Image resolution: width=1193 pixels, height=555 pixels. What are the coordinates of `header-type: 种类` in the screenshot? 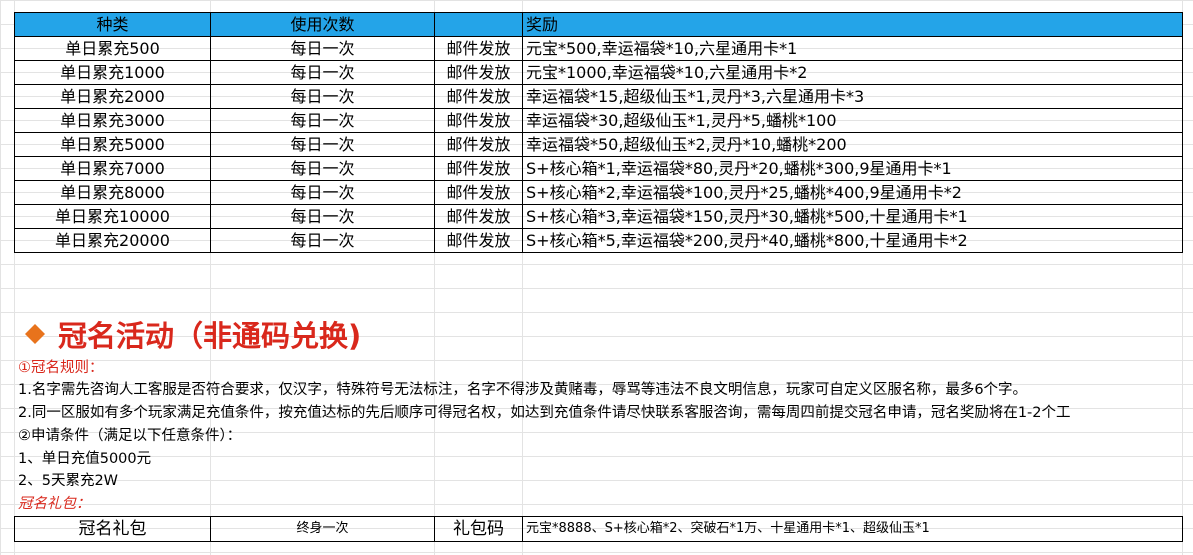 It's located at (112, 24).